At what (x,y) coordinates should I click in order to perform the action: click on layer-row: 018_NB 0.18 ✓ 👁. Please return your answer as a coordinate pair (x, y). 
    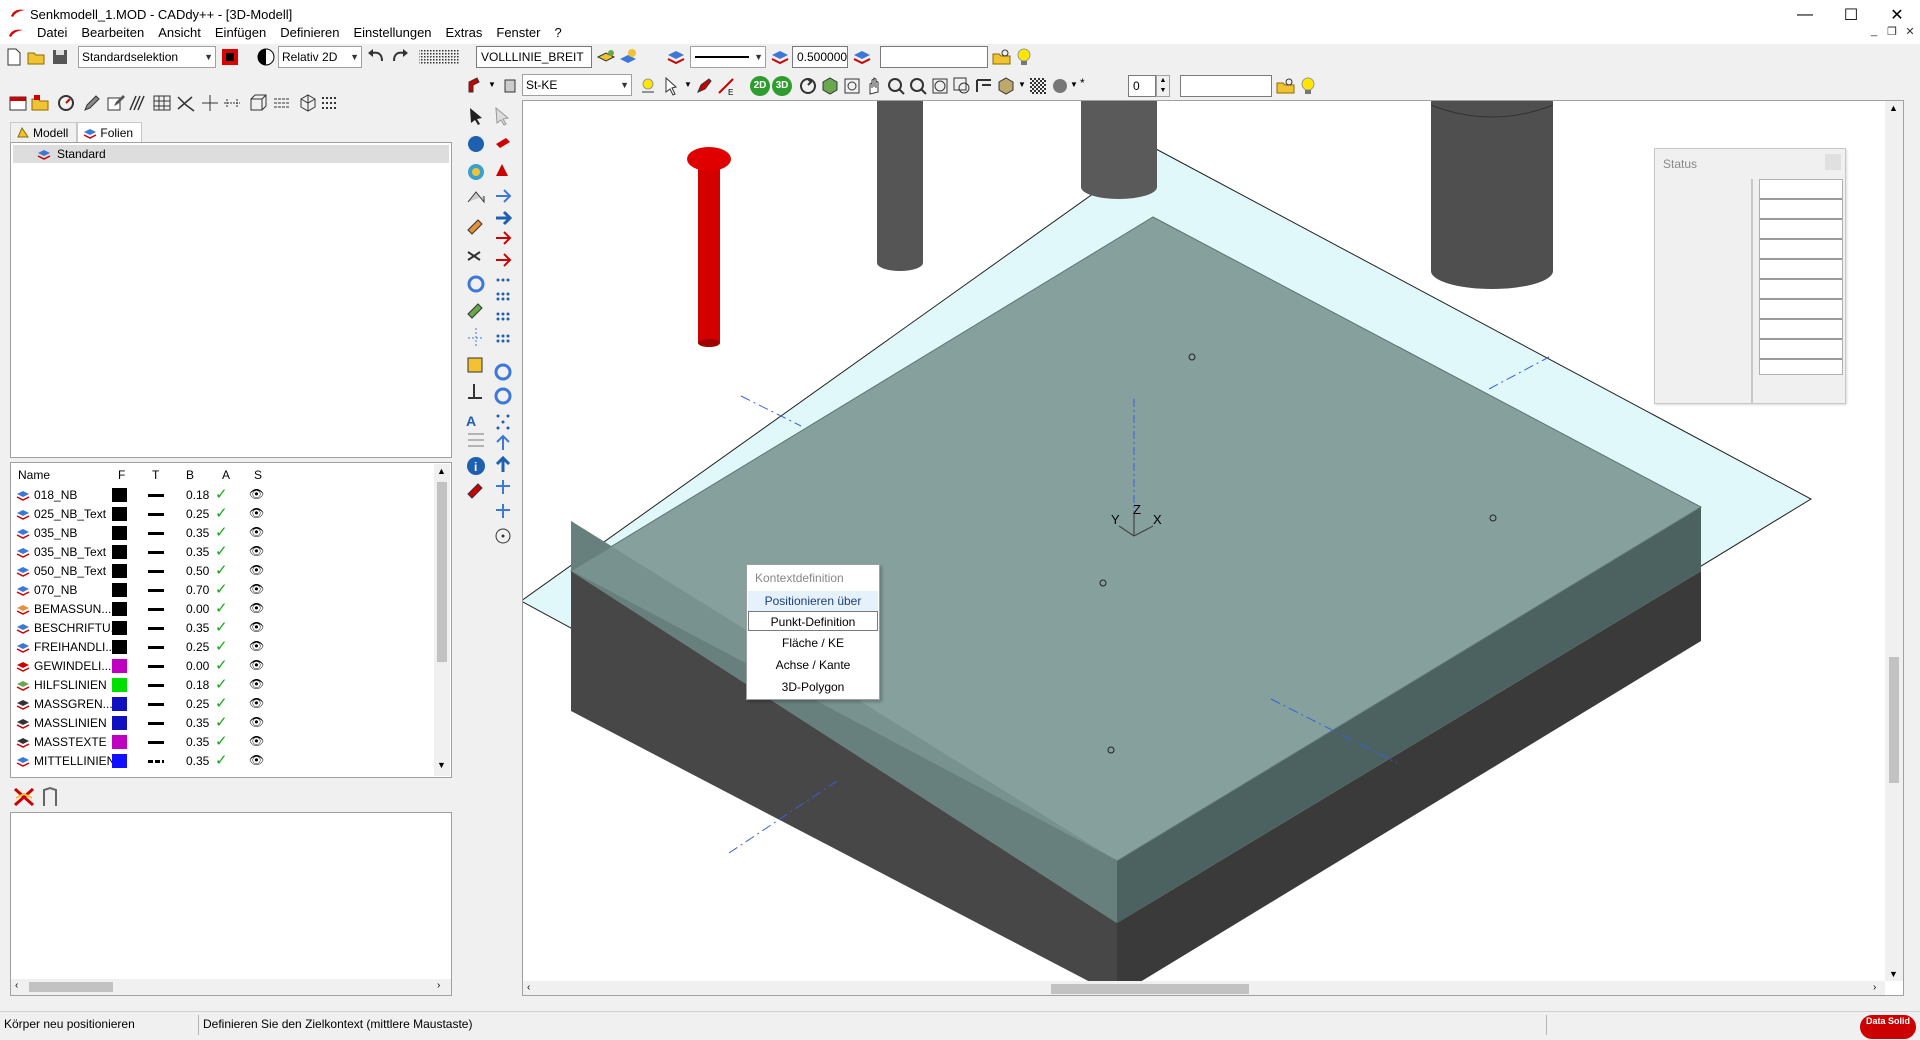
    Looking at the image, I should click on (222, 494).